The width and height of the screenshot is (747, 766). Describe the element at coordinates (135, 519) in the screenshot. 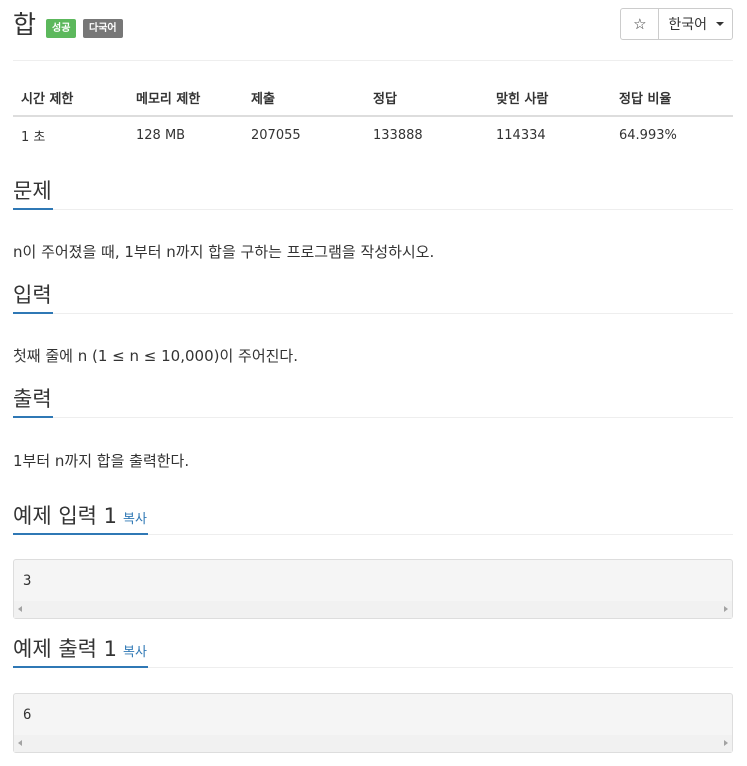

I see `copy-sample-input-button: 복사` at that location.